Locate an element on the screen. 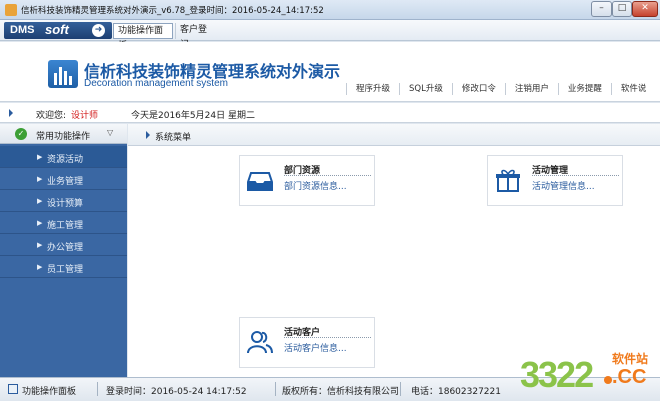  sidebar-item-label: 施工管理 is located at coordinates (65, 226).